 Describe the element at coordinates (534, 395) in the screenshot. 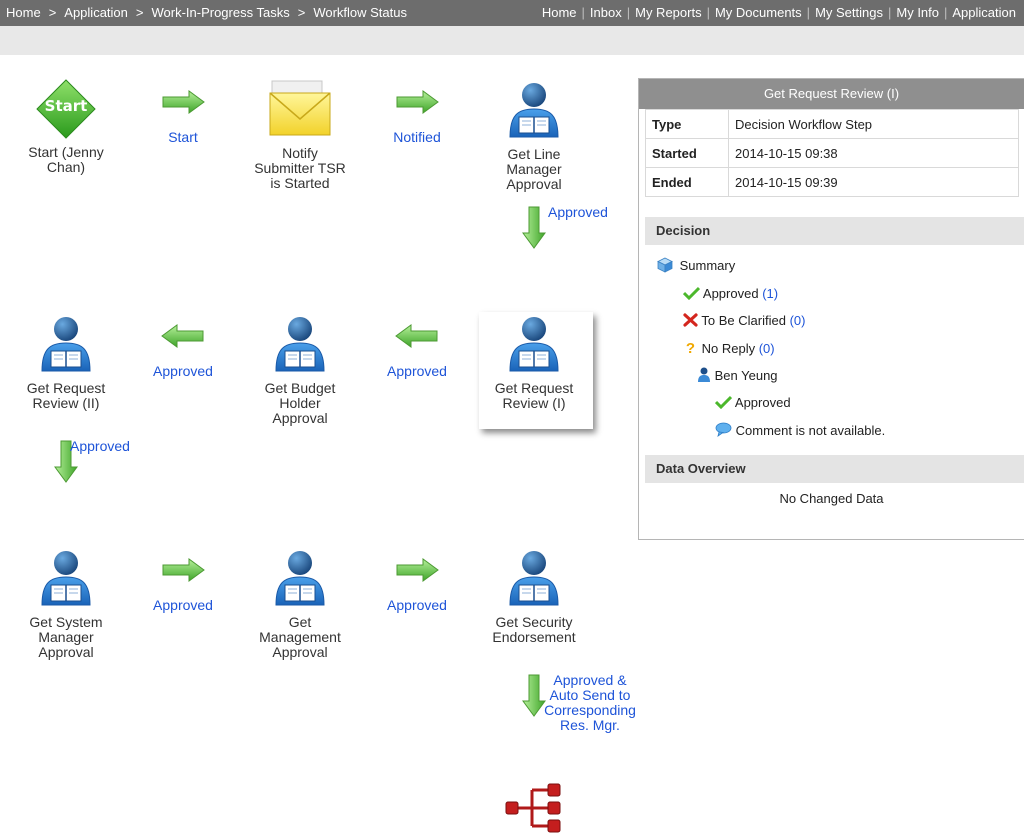

I see `node-label: Get Request Review (I)` at that location.